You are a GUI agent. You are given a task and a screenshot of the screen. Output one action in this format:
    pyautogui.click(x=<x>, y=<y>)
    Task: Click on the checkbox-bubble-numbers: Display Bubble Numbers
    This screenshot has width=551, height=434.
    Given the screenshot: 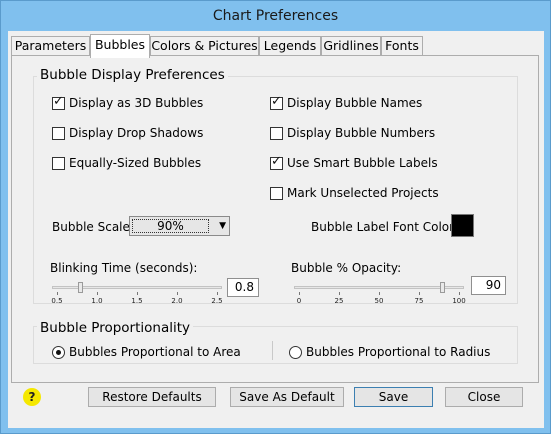 What is the action you would take?
    pyautogui.click(x=352, y=133)
    